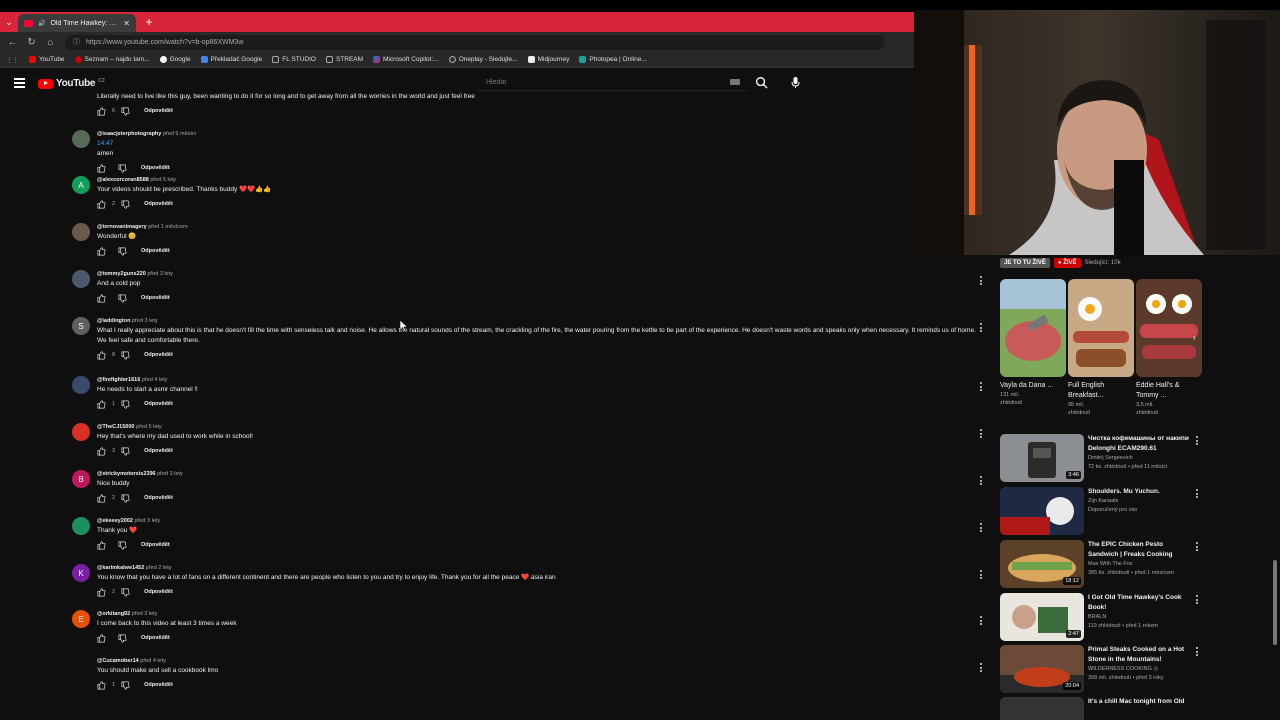 The height and width of the screenshot is (720, 1280). I want to click on bookmark-midjourney: Midjourney, so click(548, 59).